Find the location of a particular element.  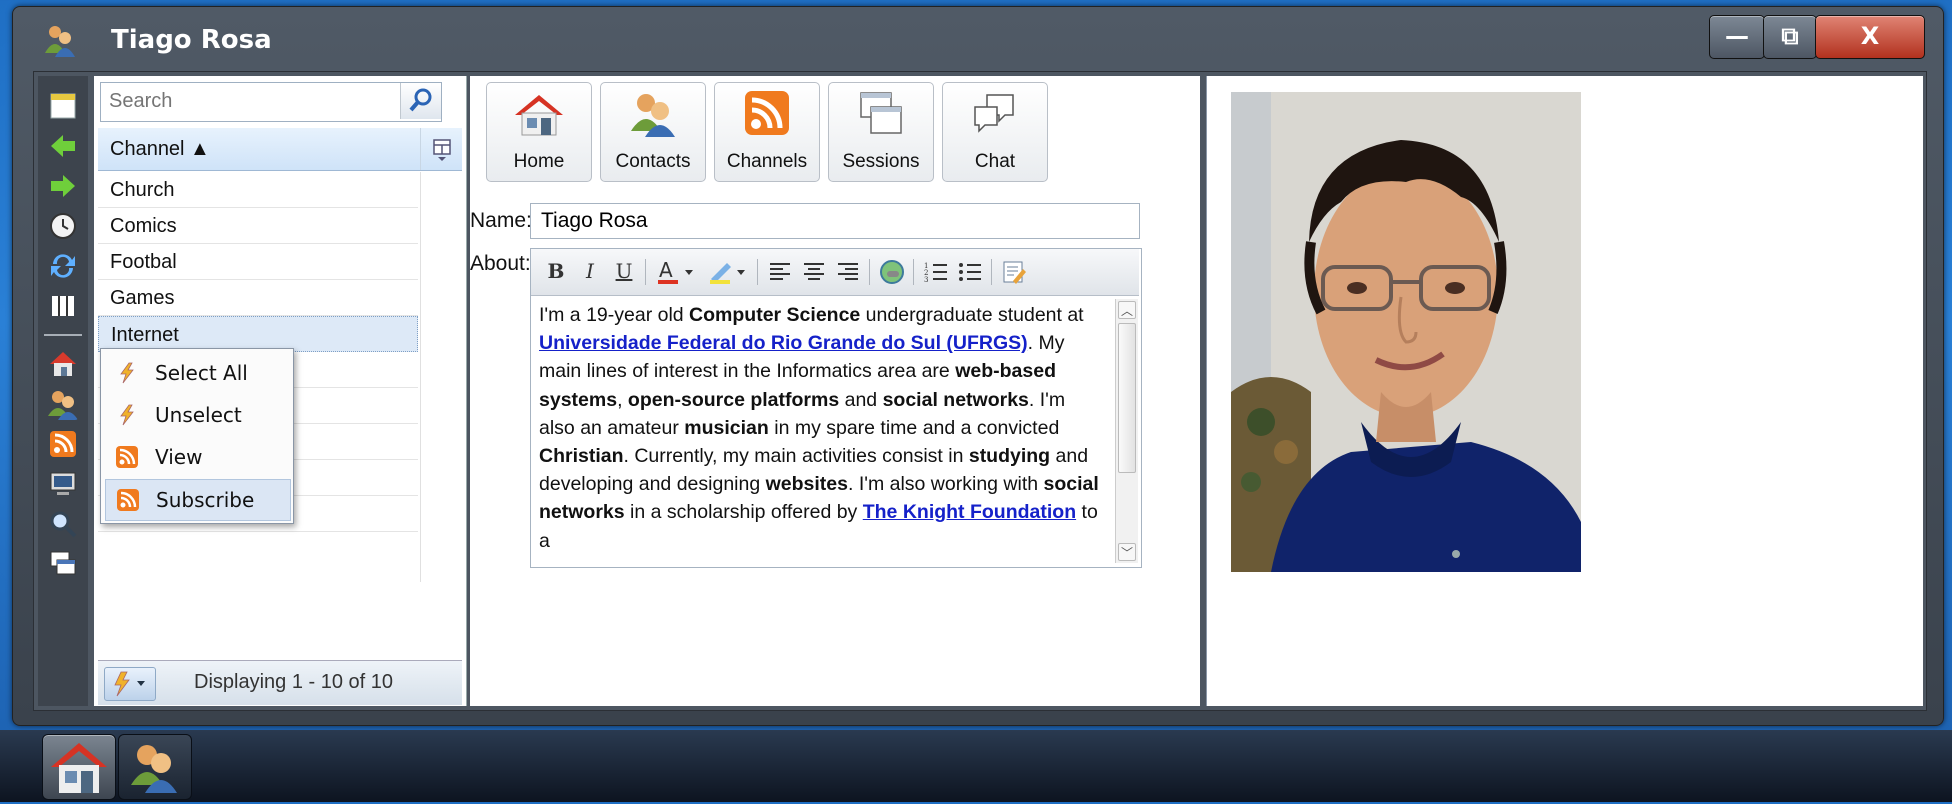

about-text-run: undergraduate student at is located at coordinates (972, 315).